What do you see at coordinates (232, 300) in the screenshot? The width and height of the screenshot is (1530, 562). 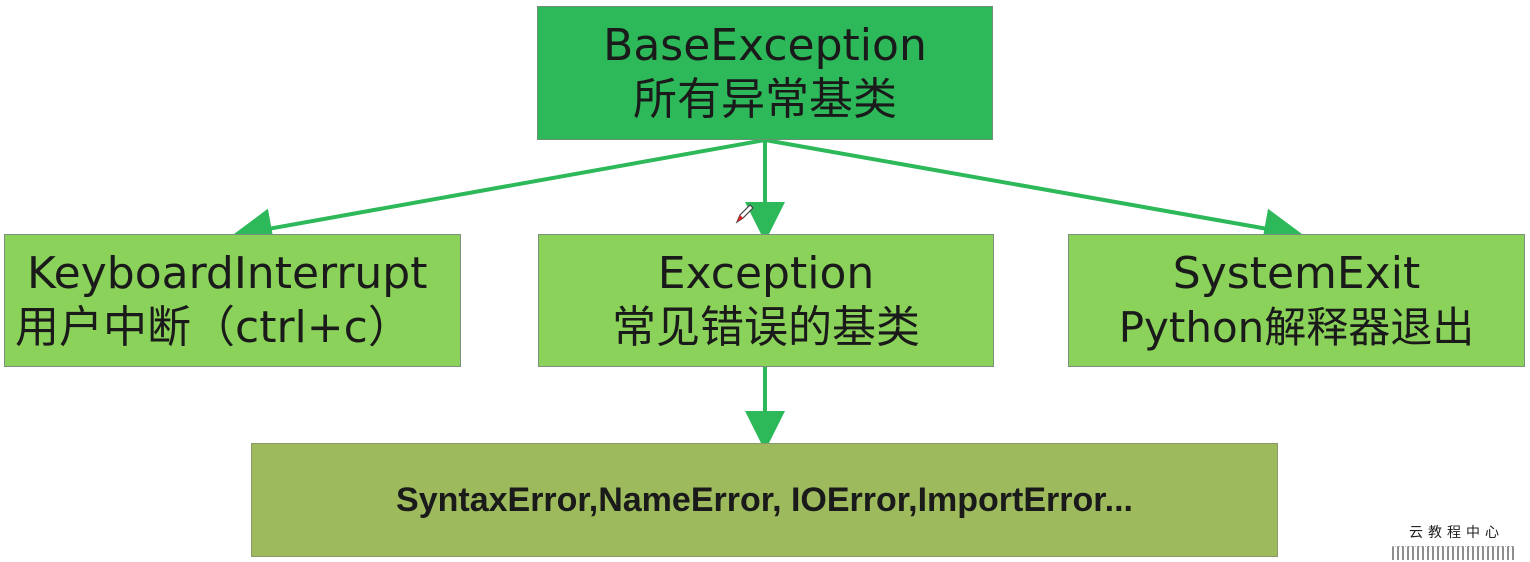 I see `keyboard-interrupt-node: KeyboardInterrupt 用户中断（ctrl+c）` at bounding box center [232, 300].